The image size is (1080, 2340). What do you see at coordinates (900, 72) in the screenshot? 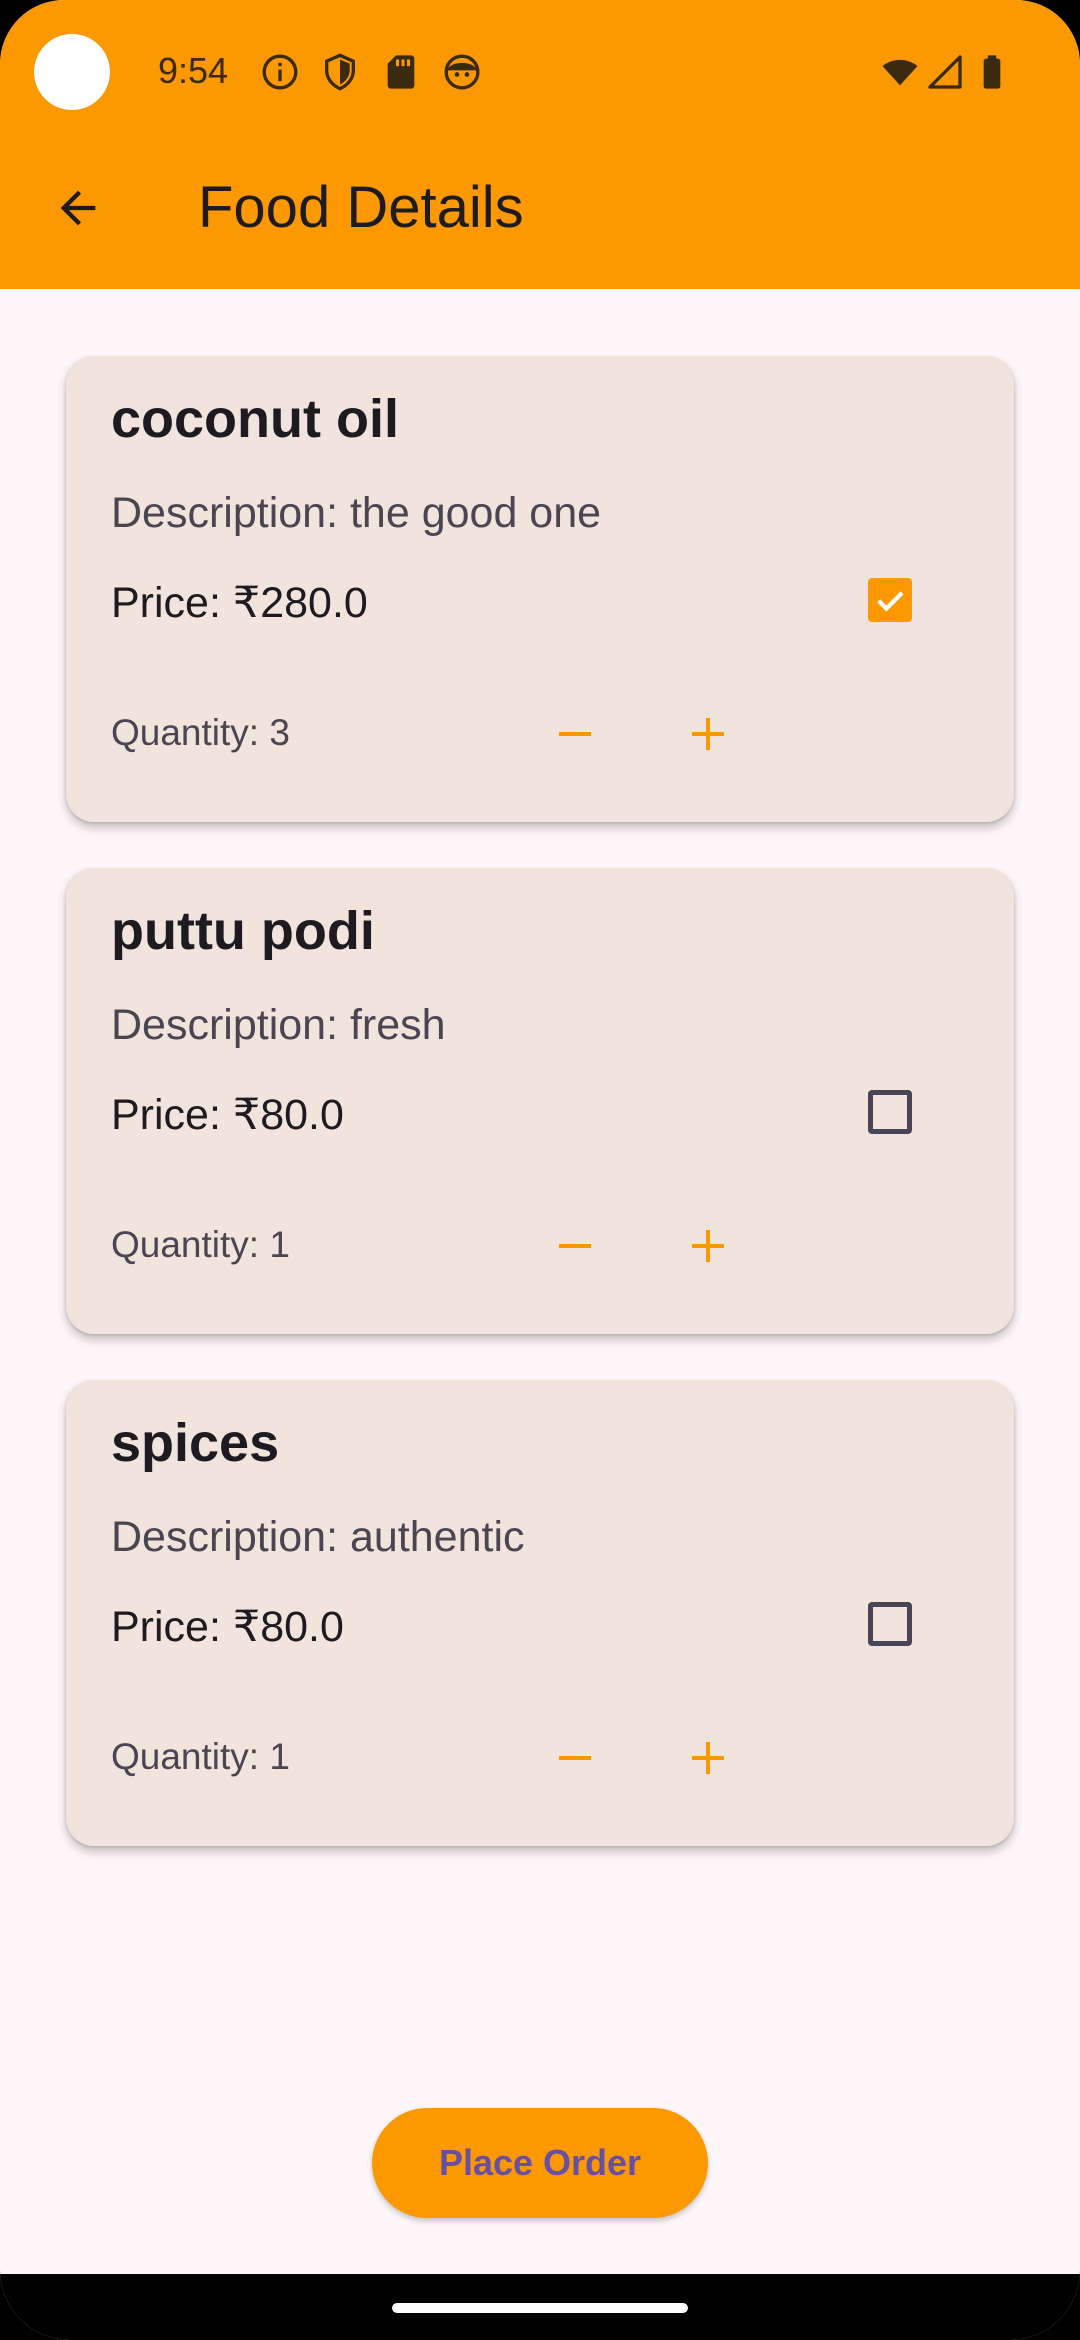
I see `wifi-icon` at bounding box center [900, 72].